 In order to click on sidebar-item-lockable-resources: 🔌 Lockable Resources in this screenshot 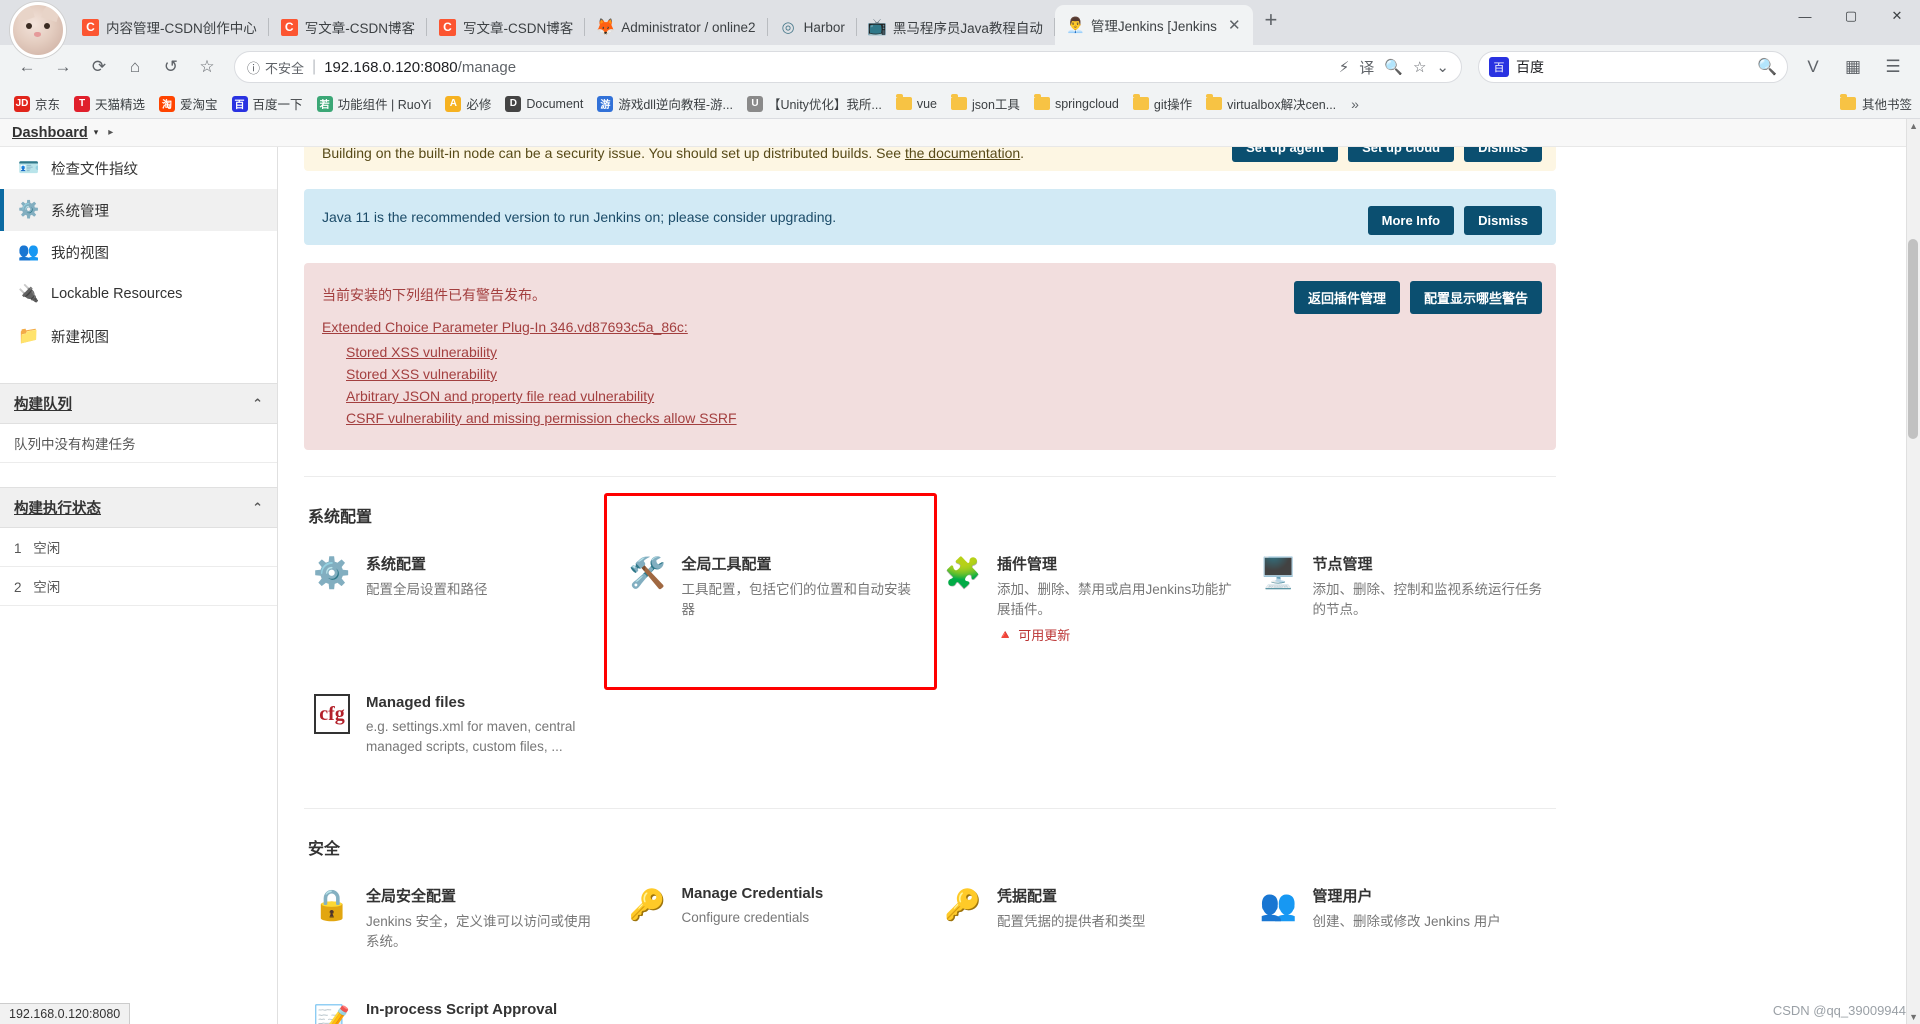, I will do `click(138, 294)`.